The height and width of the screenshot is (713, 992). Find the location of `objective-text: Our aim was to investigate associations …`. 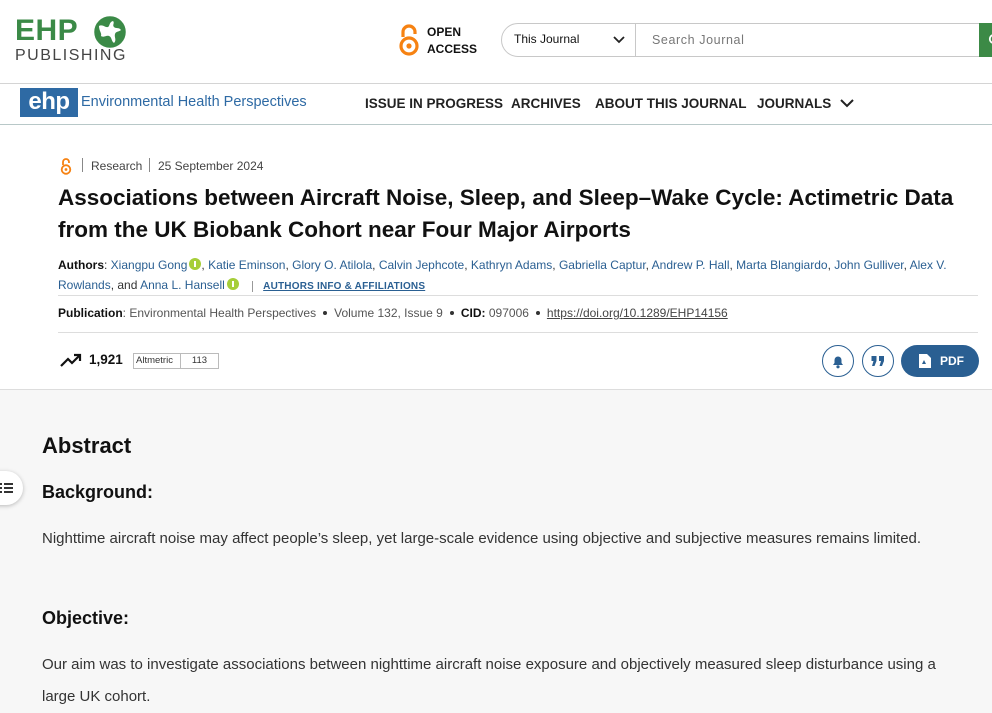

objective-text: Our aim was to investigate associations … is located at coordinates (489, 680).